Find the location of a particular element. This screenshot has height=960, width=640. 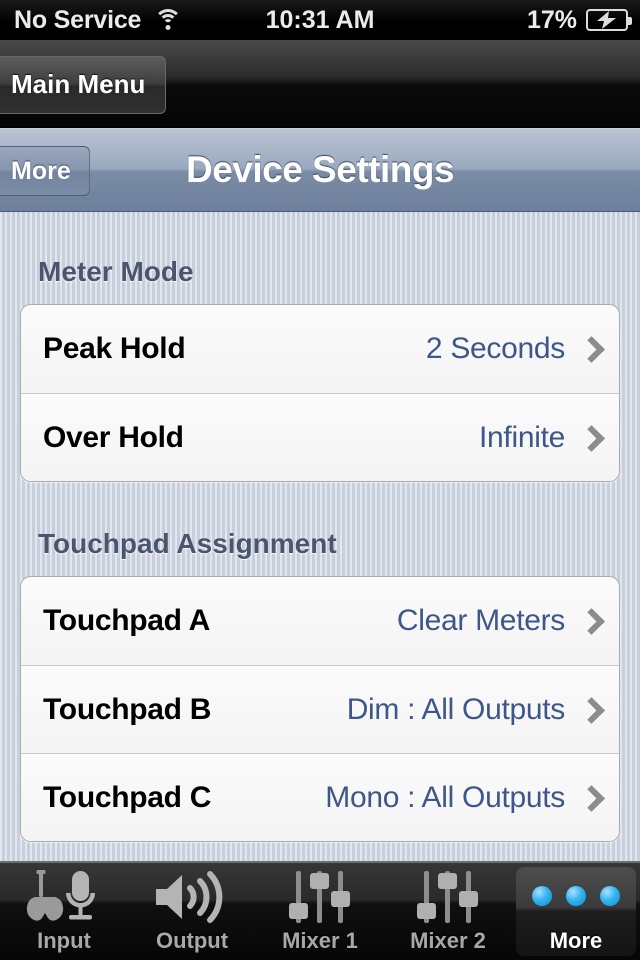

tab-mixer-1: Mixer 1 is located at coordinates (320, 911).